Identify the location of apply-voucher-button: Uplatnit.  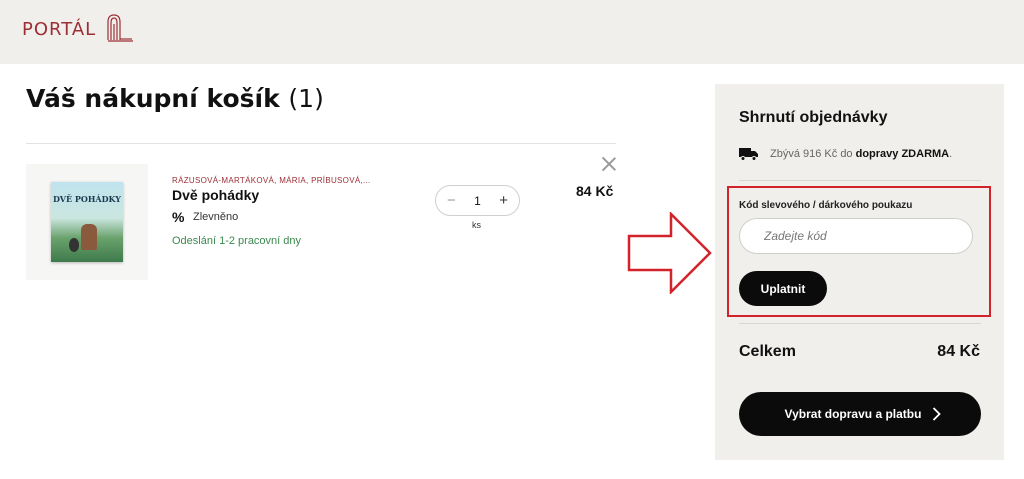
(783, 288).